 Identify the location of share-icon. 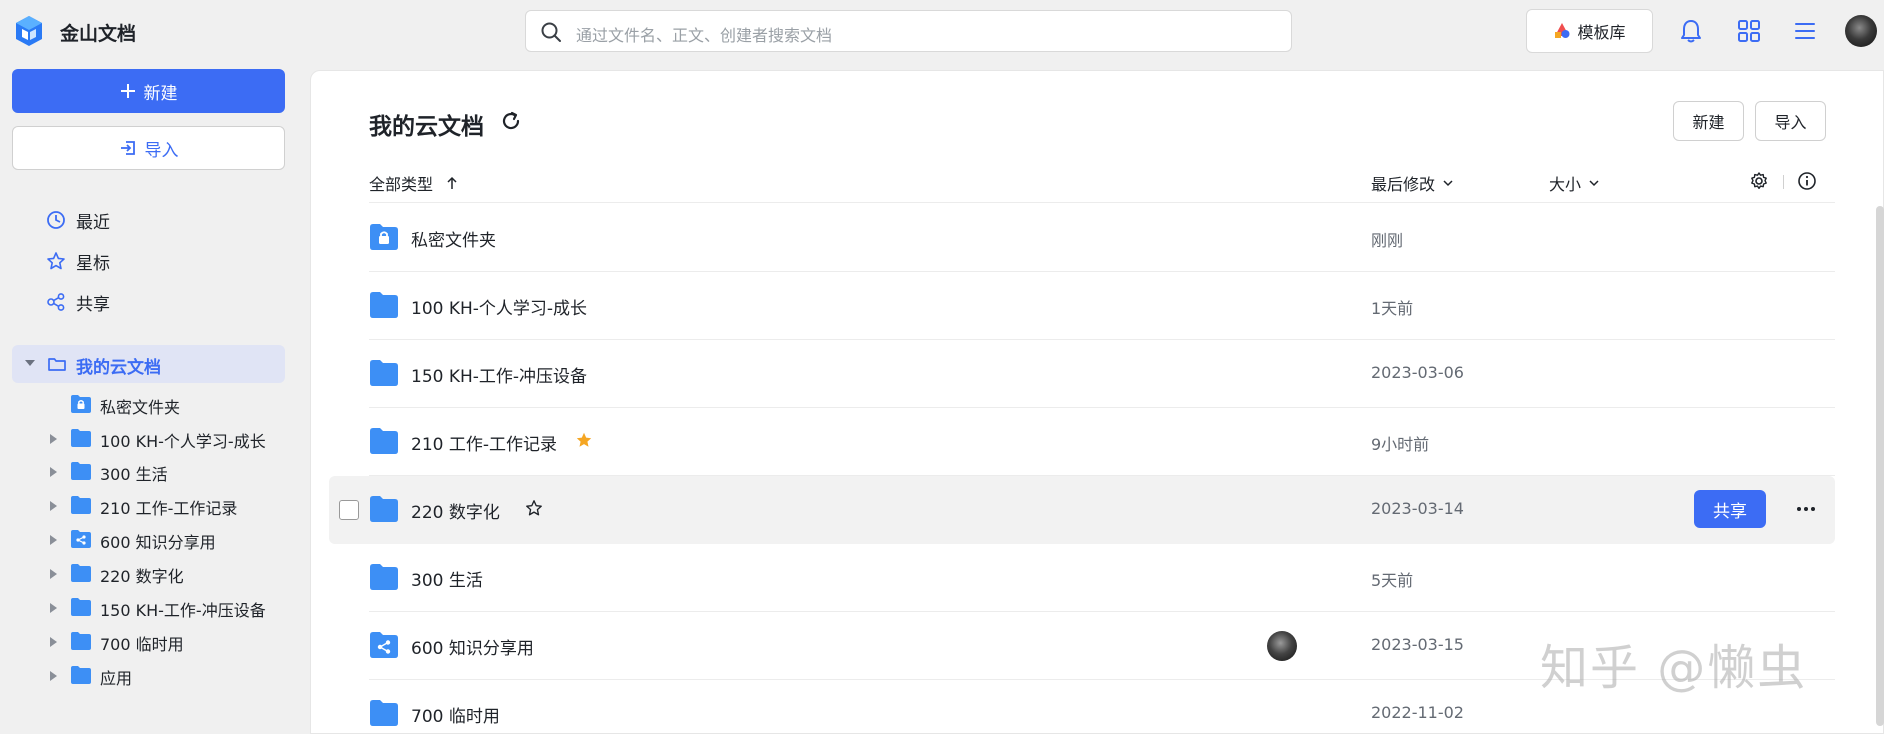
(56, 302).